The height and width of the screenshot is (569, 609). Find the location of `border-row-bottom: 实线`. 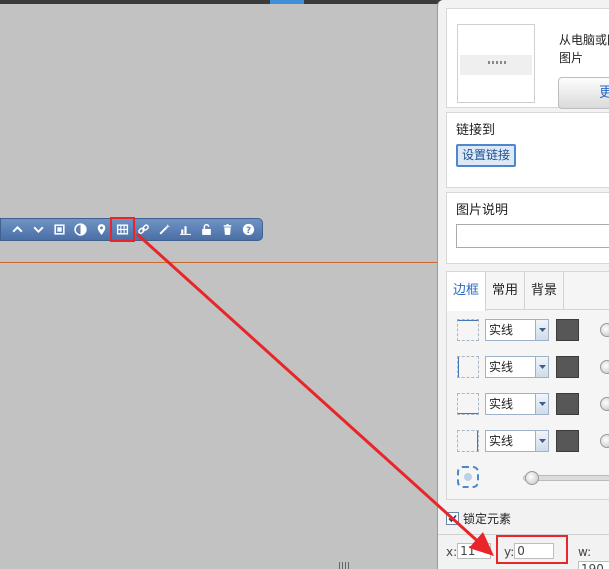

border-row-bottom: 实线 is located at coordinates (533, 405).